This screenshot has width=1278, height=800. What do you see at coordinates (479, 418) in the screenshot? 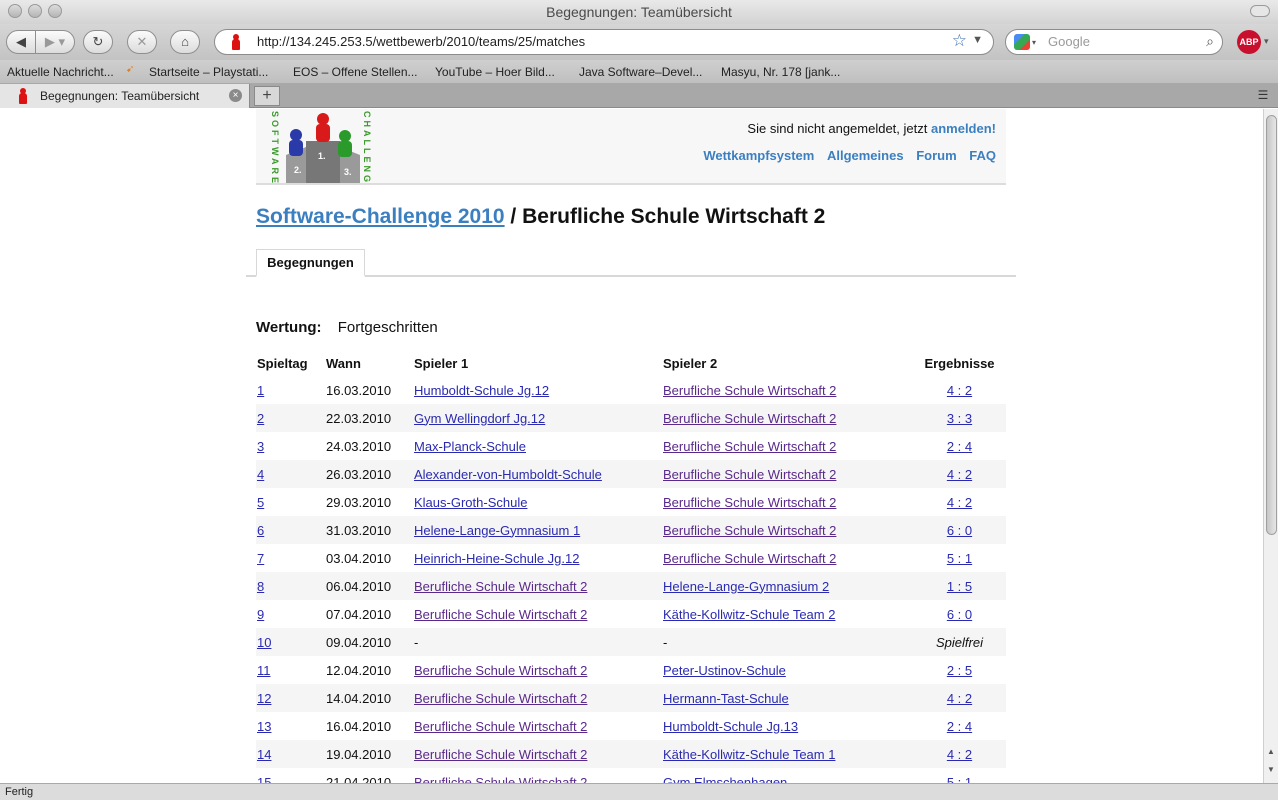
I see `player1-link: Gym Wellingdorf Jg.12` at bounding box center [479, 418].